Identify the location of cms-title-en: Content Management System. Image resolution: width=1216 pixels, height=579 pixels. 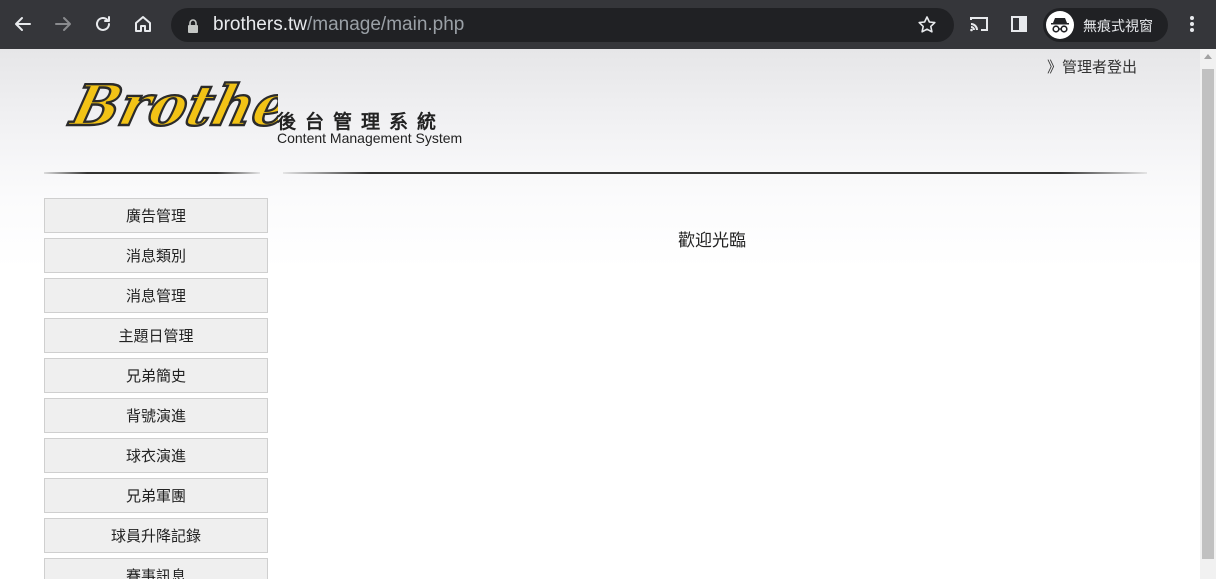
(370, 138).